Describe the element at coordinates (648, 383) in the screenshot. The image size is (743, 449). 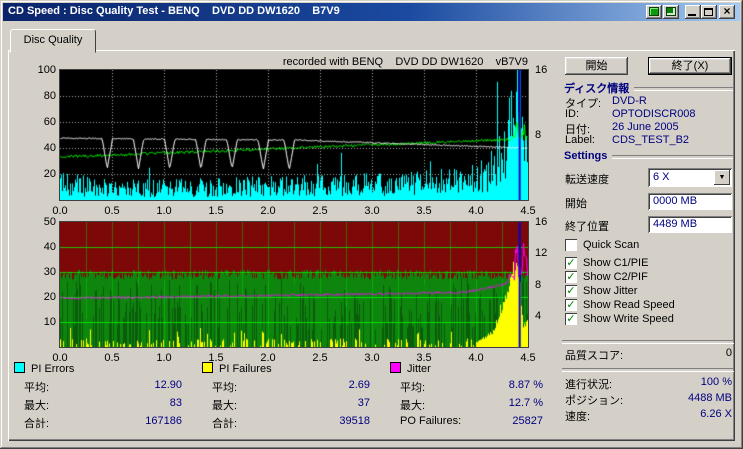
I see `progress-row: 進行状況: 100 %` at that location.